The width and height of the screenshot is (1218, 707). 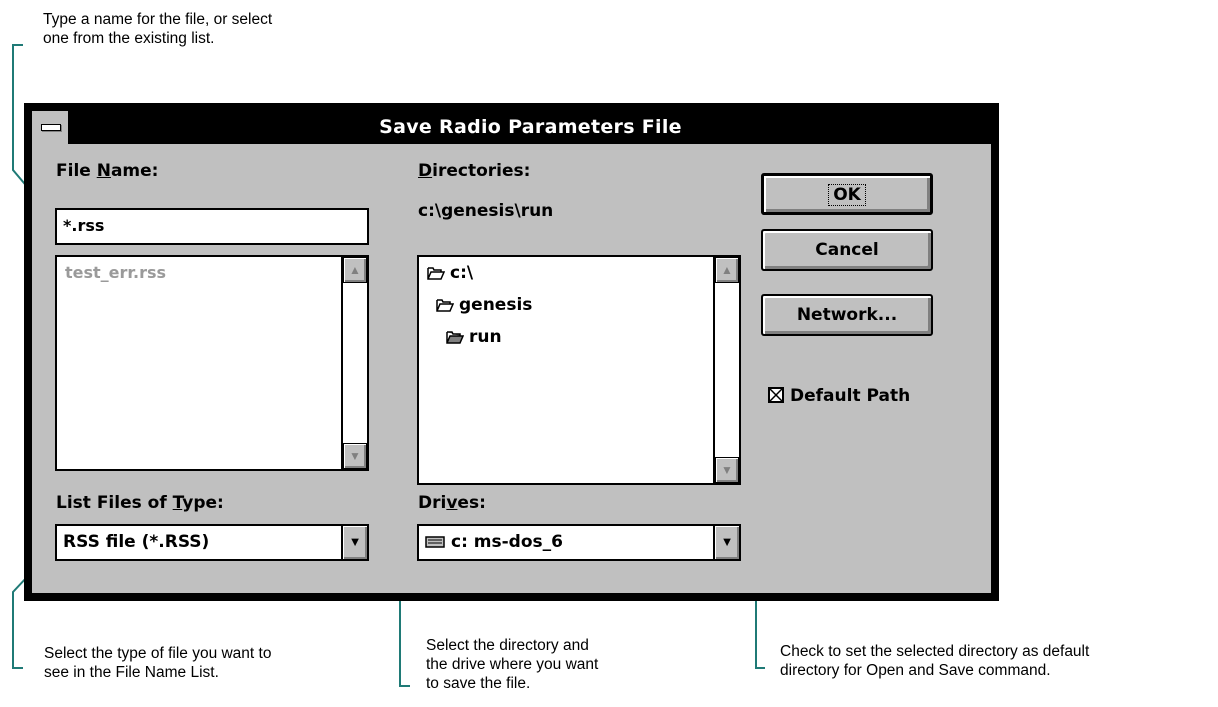 What do you see at coordinates (134, 171) in the screenshot?
I see `file-name-label-post: ame:` at bounding box center [134, 171].